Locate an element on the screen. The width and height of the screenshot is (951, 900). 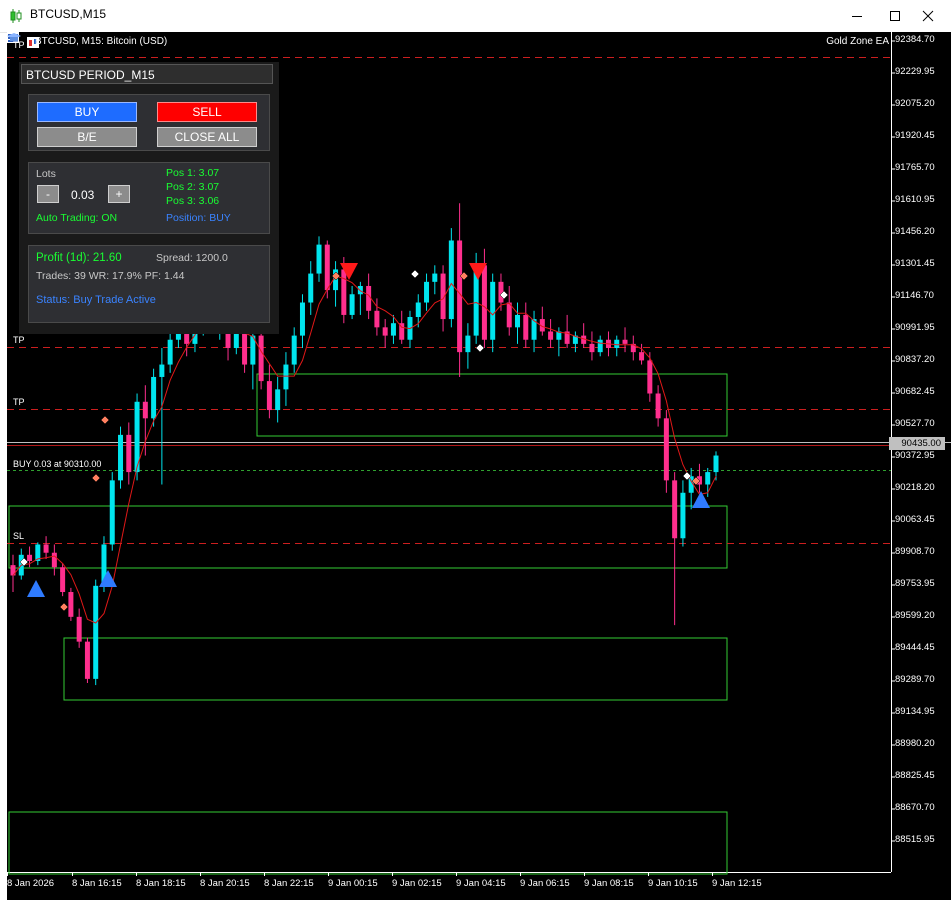
price-tick-label: 91301.45 is located at coordinates (915, 263).